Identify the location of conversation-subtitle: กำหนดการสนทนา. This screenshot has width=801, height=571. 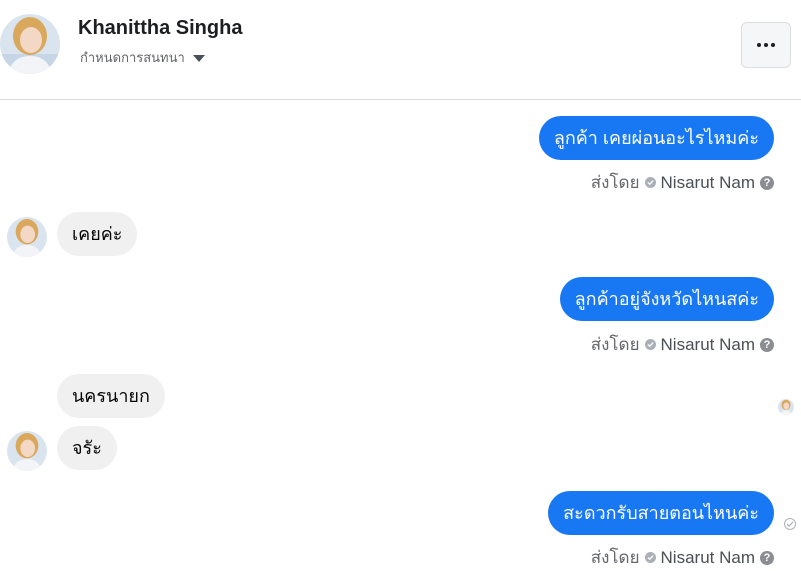
(142, 57).